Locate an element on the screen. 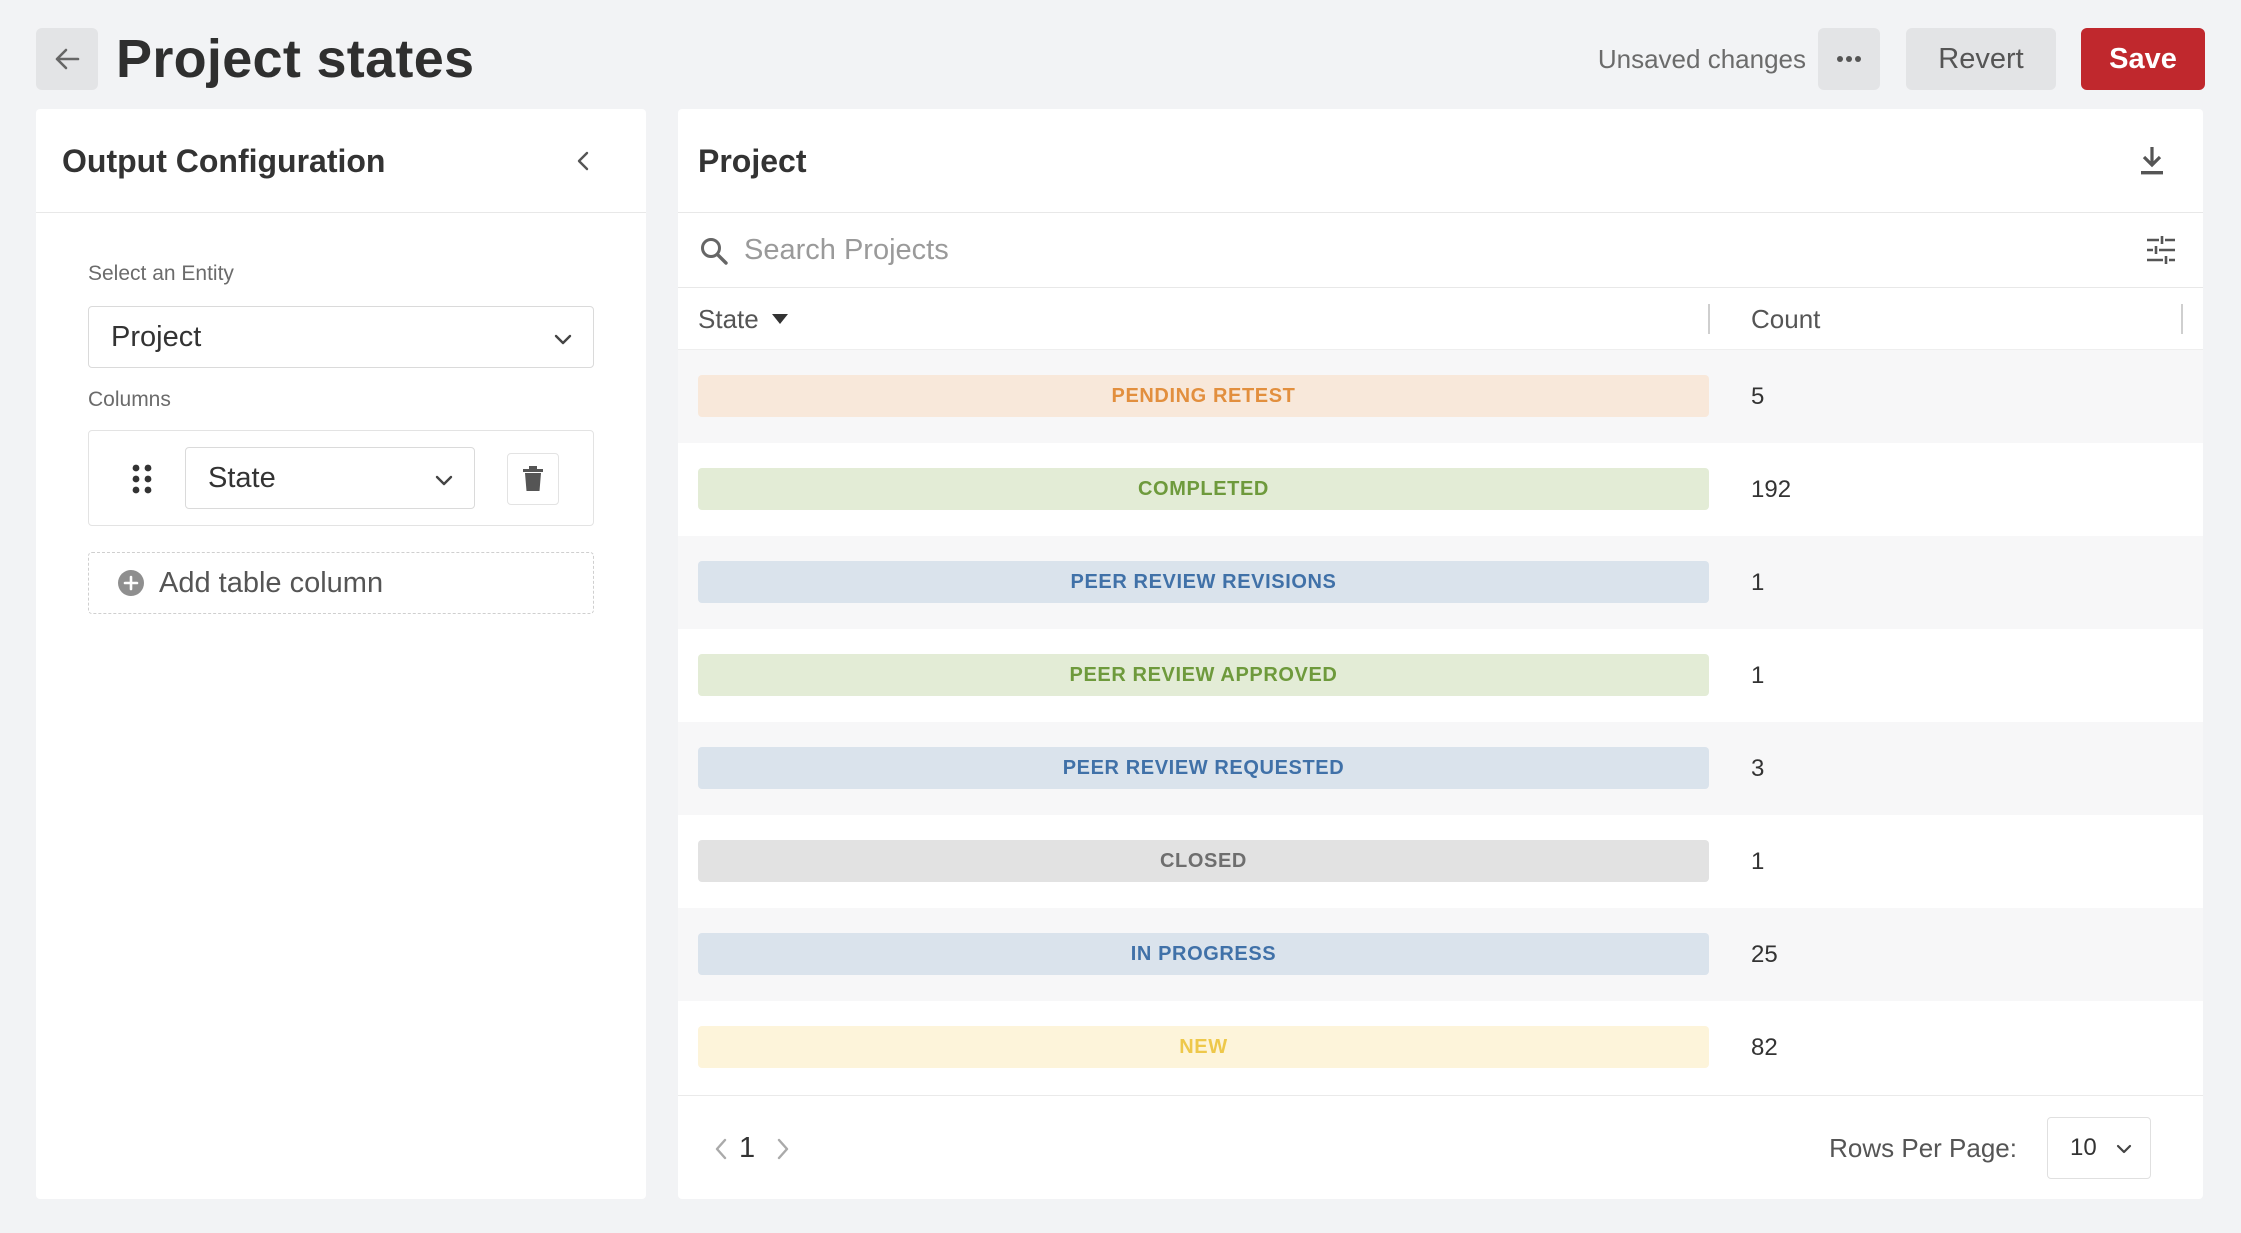  arrow-left-icon is located at coordinates (67, 59).